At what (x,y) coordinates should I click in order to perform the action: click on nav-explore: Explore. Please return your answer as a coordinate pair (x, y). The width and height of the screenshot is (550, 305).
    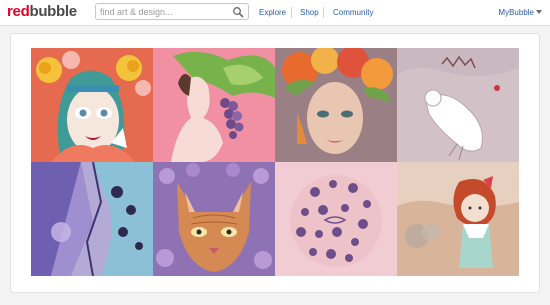
    Looking at the image, I should click on (272, 12).